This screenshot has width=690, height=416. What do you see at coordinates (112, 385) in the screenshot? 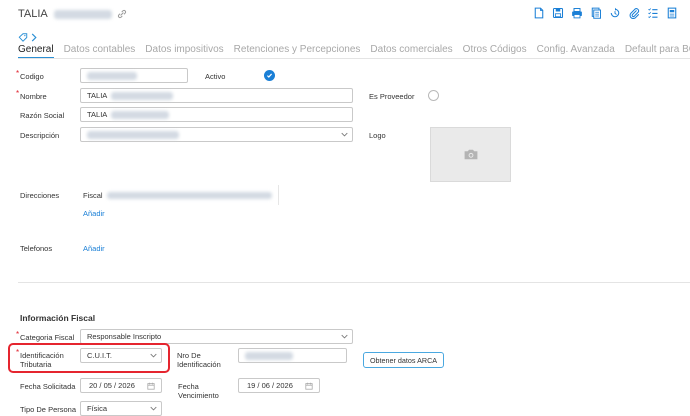
I see `fecha-solicitada-value: 20 / 05 / 2026` at bounding box center [112, 385].